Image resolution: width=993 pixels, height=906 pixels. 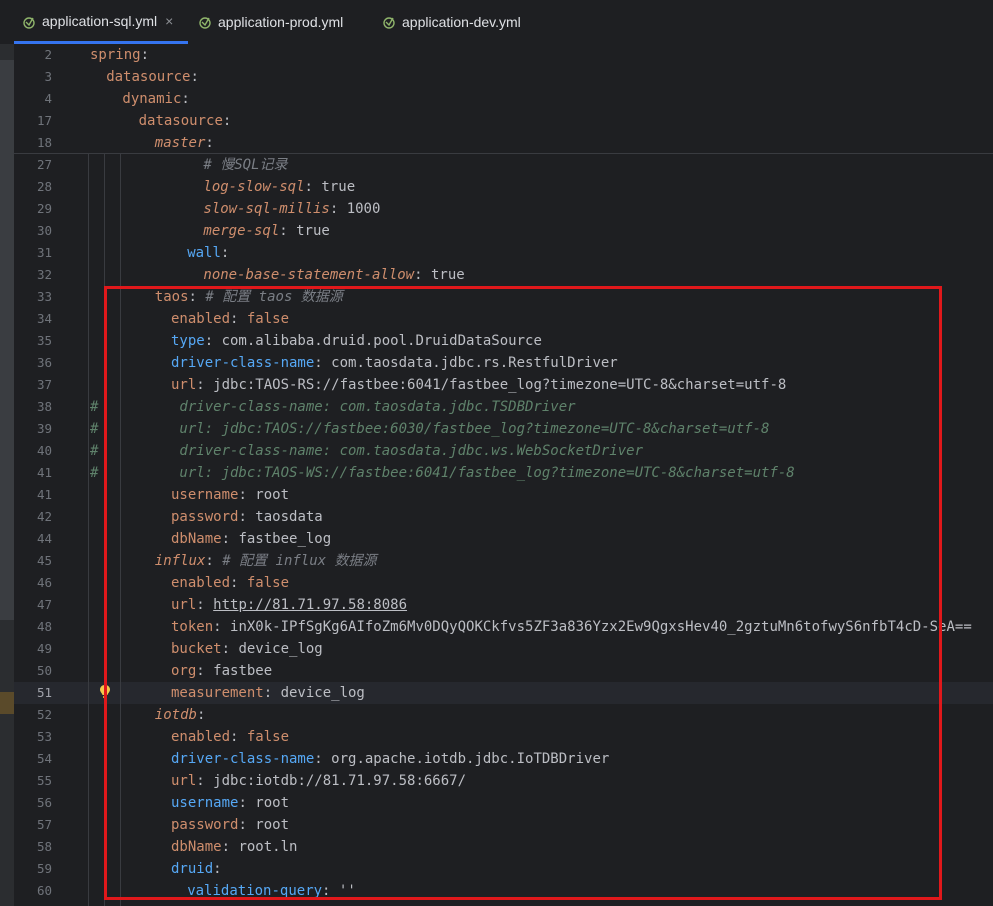 I want to click on code-line: 47 url: http://81.71.97.58:8086, so click(x=503, y=605).